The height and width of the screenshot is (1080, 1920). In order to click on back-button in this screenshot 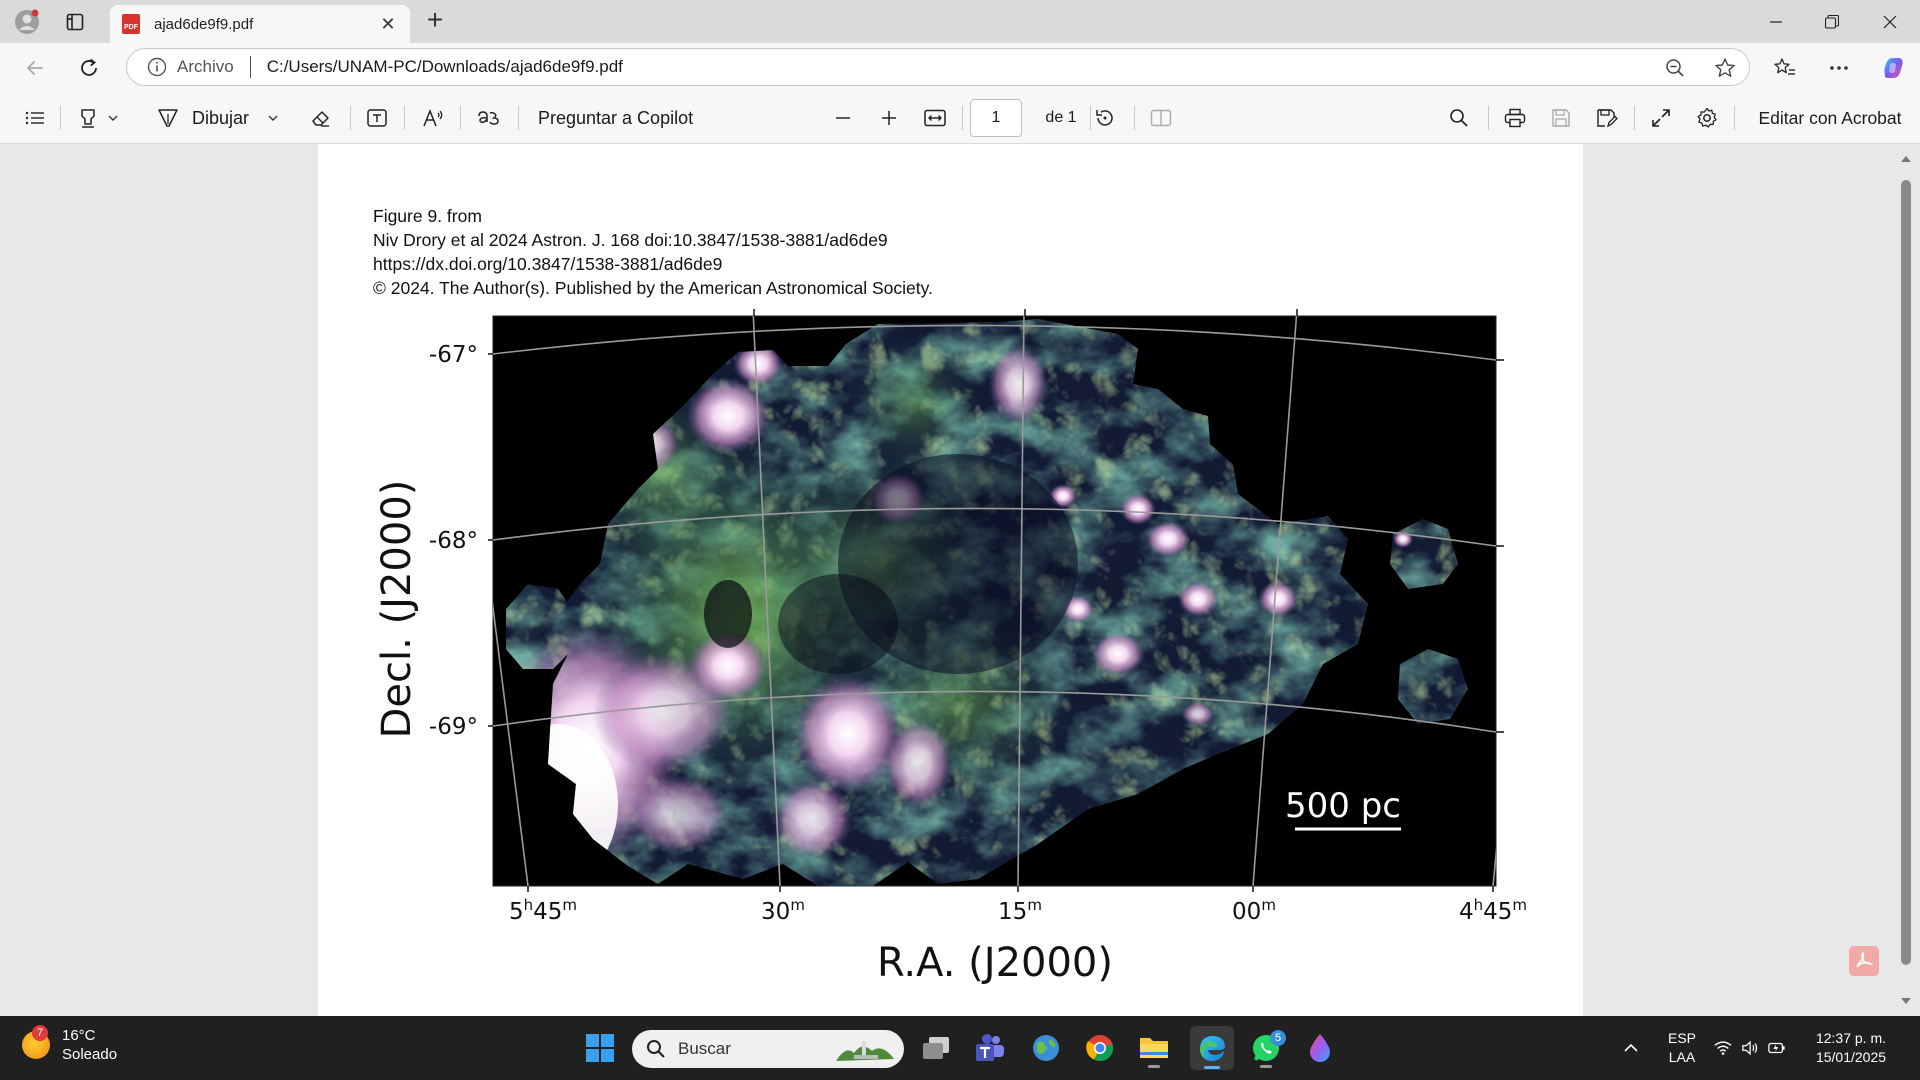, I will do `click(35, 68)`.